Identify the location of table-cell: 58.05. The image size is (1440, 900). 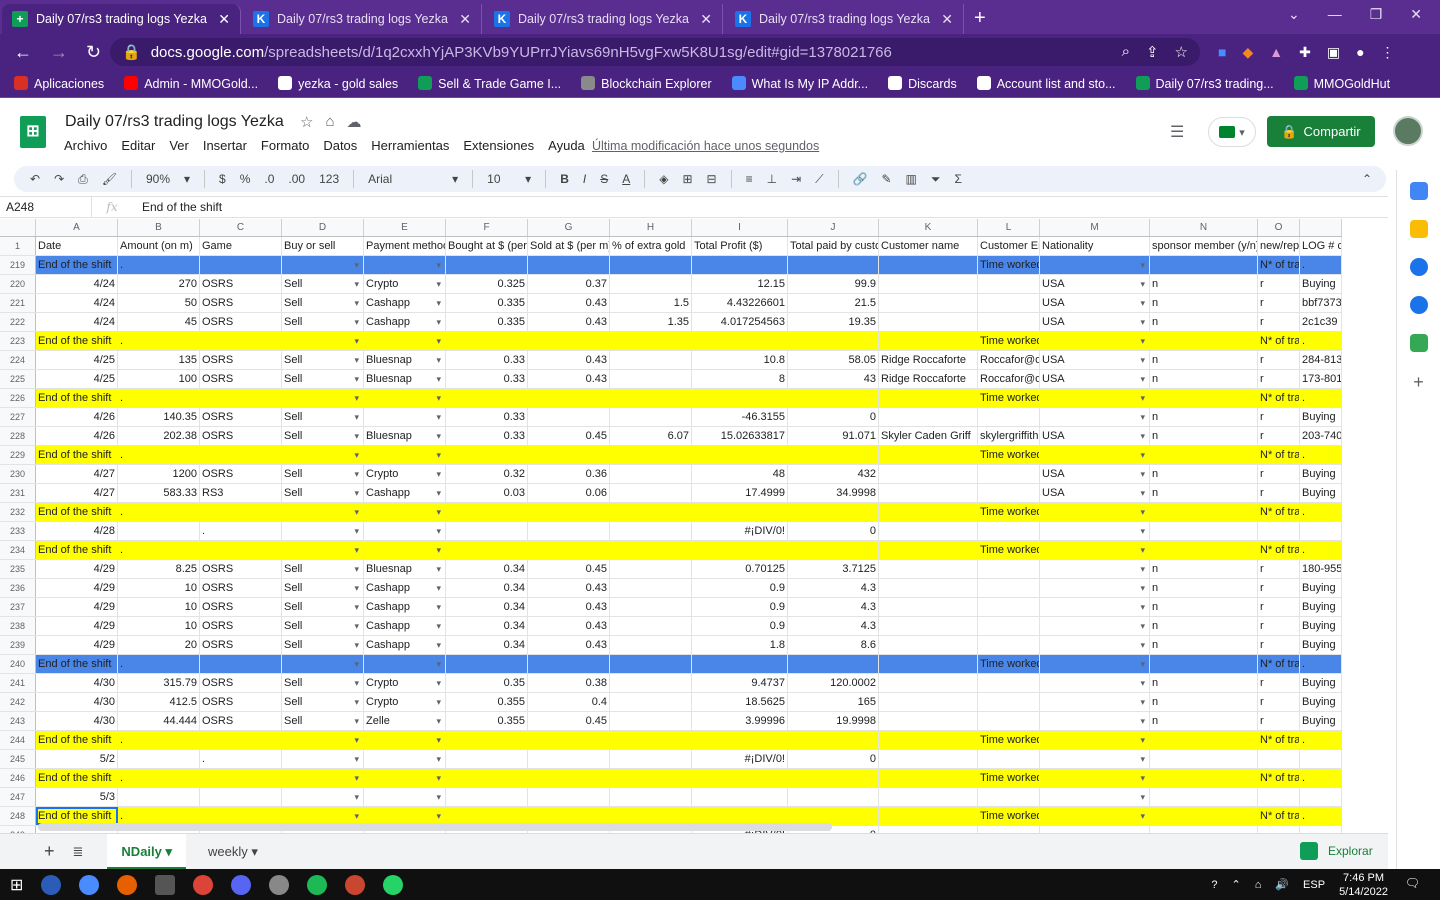
(833, 360).